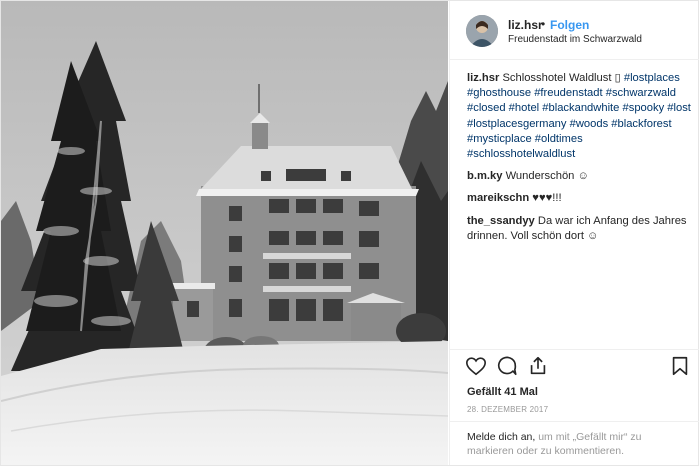  What do you see at coordinates (547, 176) in the screenshot?
I see `comment-text: Wunderschön ☺` at bounding box center [547, 176].